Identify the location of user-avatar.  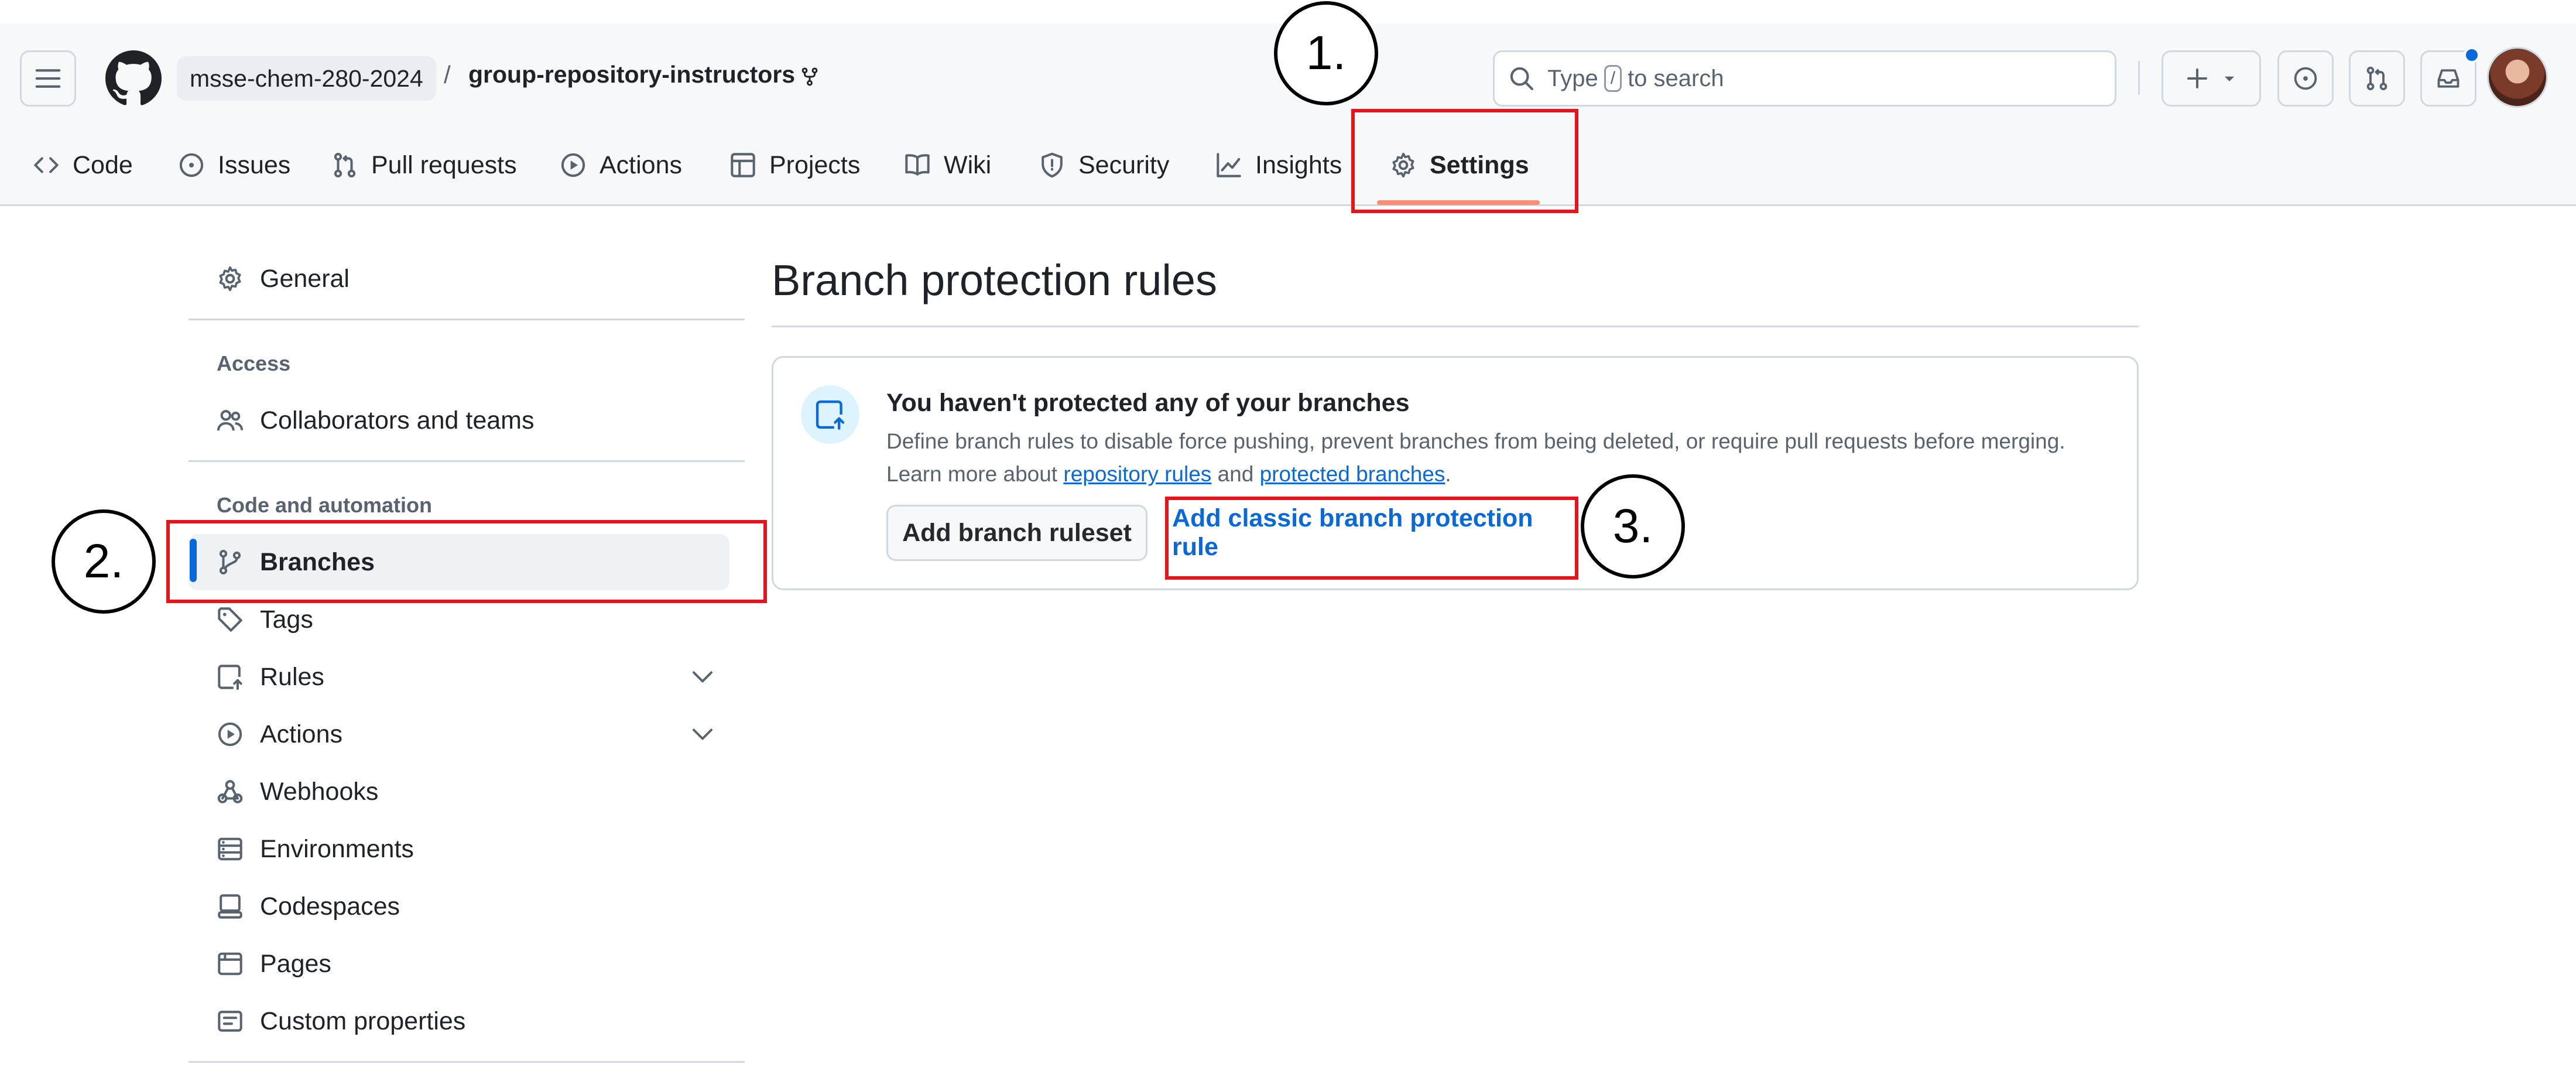
(2517, 78).